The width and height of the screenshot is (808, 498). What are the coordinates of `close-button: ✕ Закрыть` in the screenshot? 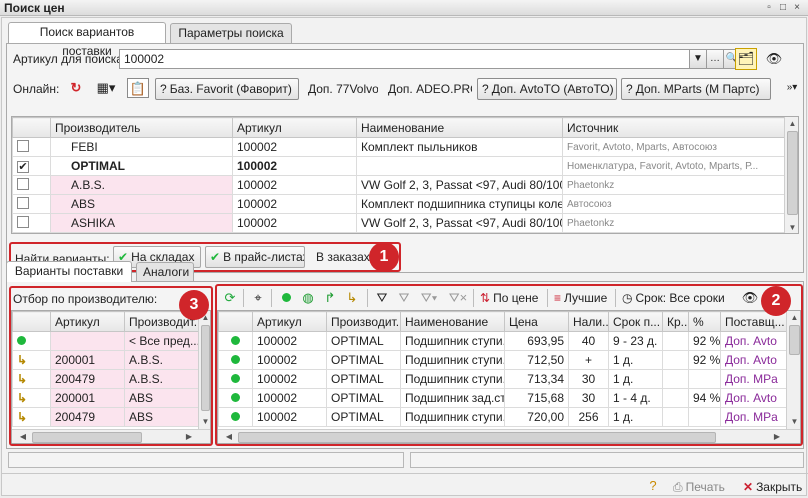 It's located at (772, 487).